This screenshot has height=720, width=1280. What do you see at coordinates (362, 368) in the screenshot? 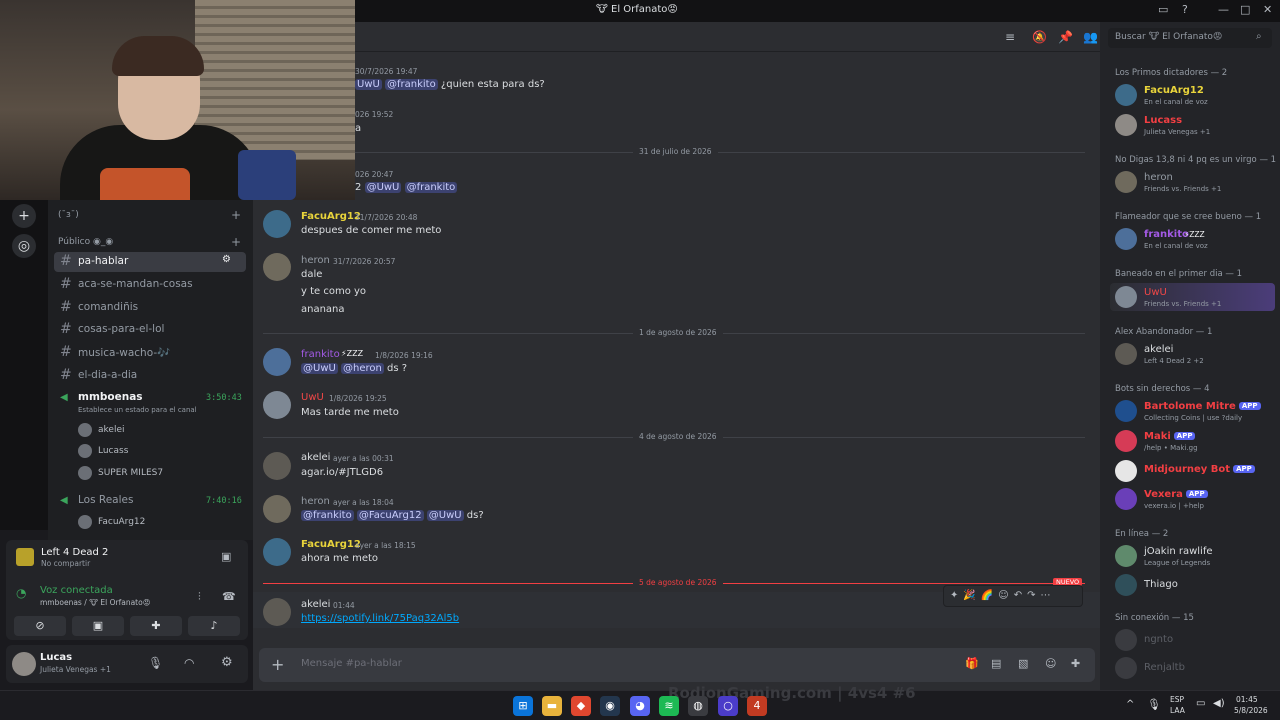
I see `mention: @heron` at bounding box center [362, 368].